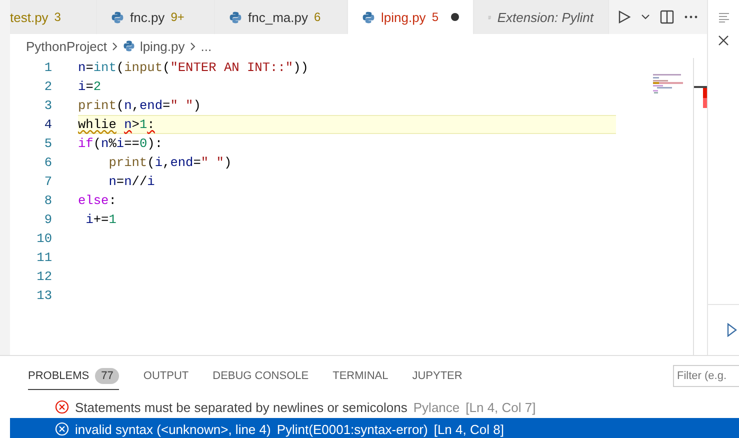 The height and width of the screenshot is (438, 739). I want to click on unsaved-dot, so click(454, 17).